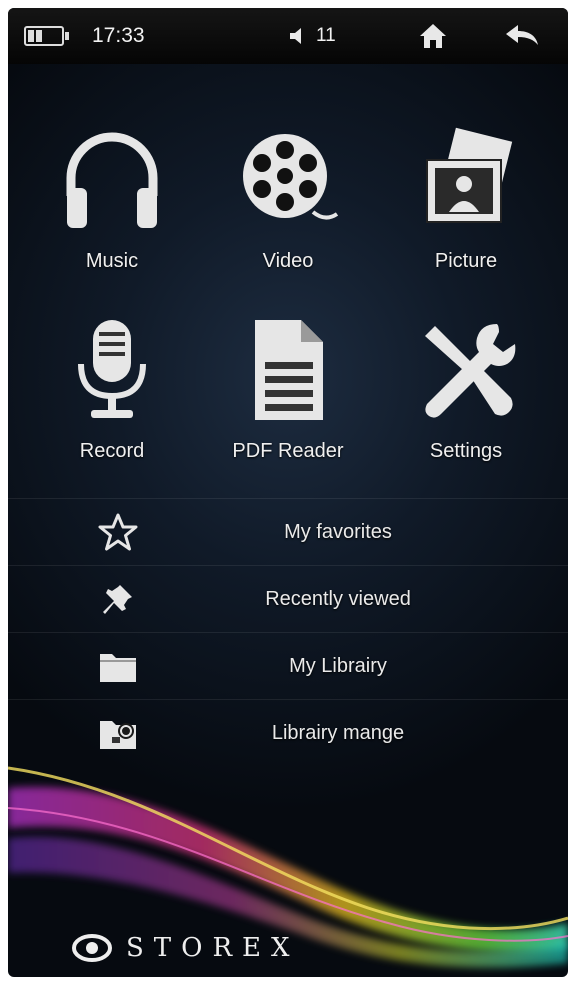  Describe the element at coordinates (295, 36) in the screenshot. I see `speaker-icon` at that location.